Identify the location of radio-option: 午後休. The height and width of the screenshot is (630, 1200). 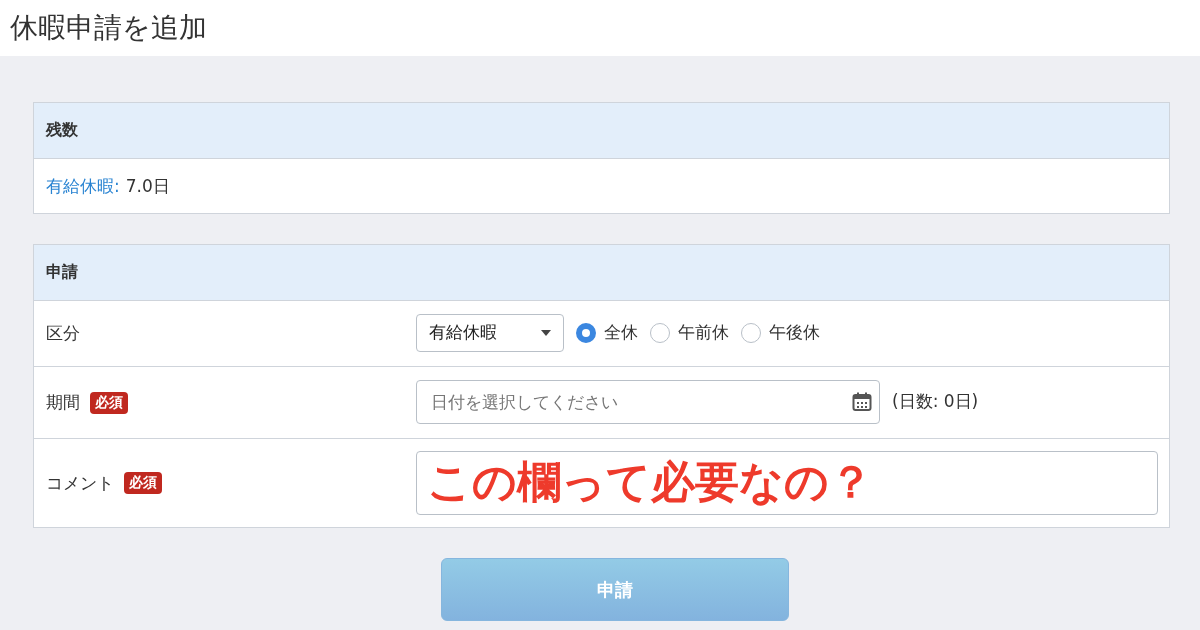
(780, 332).